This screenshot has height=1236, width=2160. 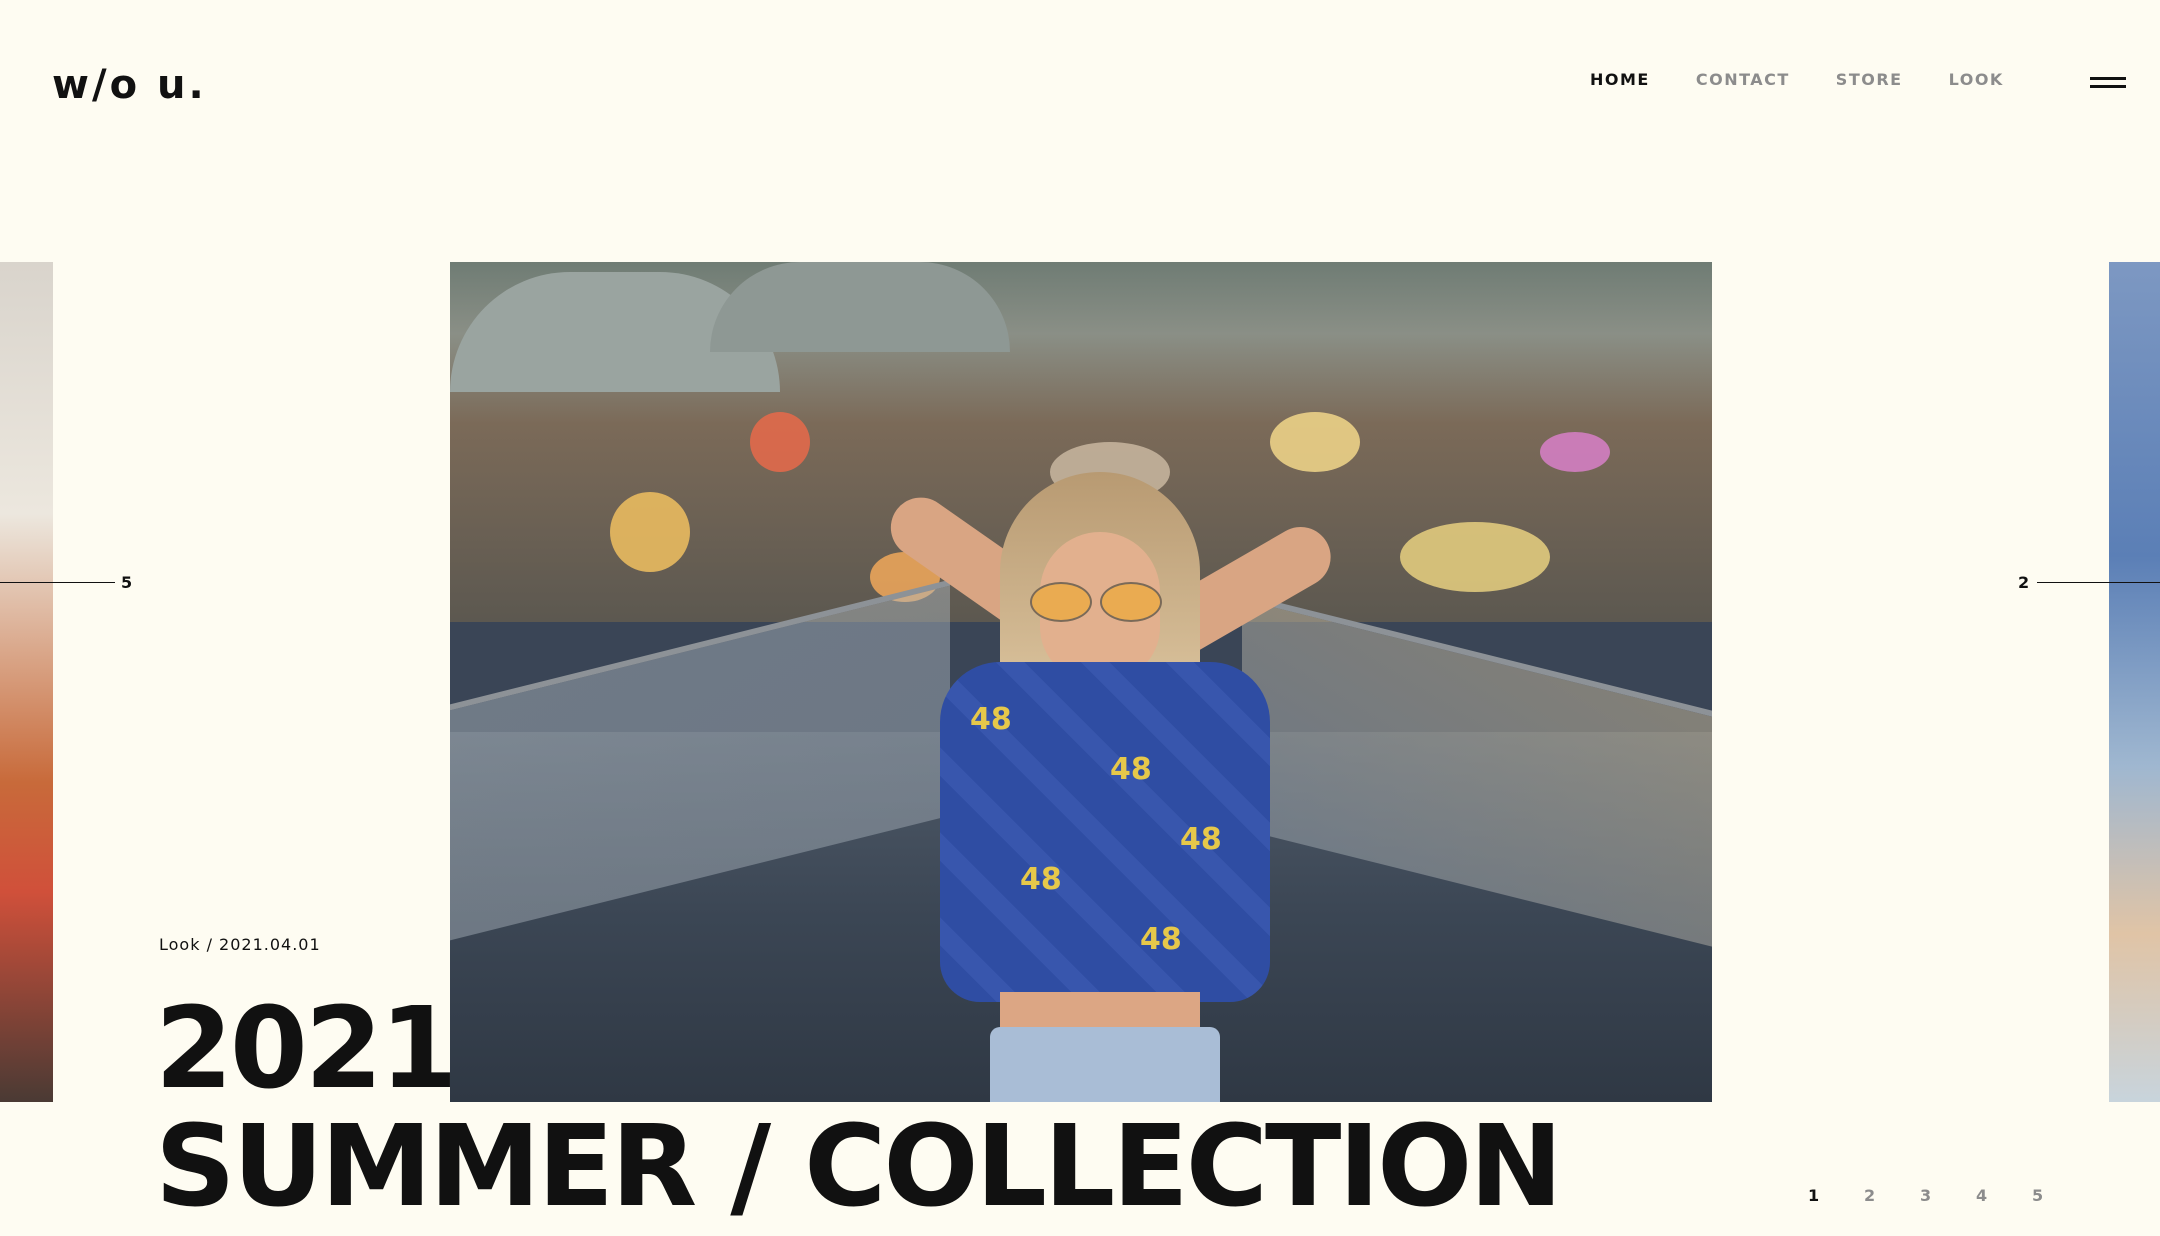 What do you see at coordinates (2060, 1195) in the screenshot?
I see `page-5: 5` at bounding box center [2060, 1195].